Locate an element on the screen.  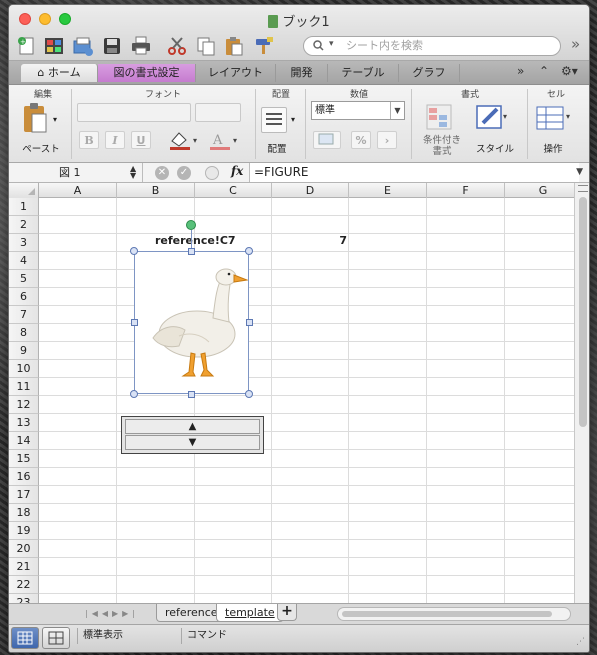
column-header-f: F is located at coordinates (466, 190).